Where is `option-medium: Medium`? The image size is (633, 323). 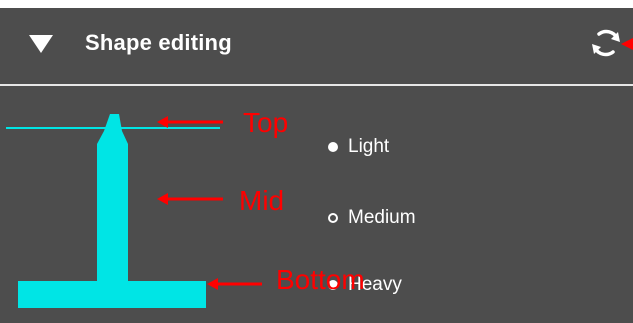 option-medium: Medium is located at coordinates (372, 218).